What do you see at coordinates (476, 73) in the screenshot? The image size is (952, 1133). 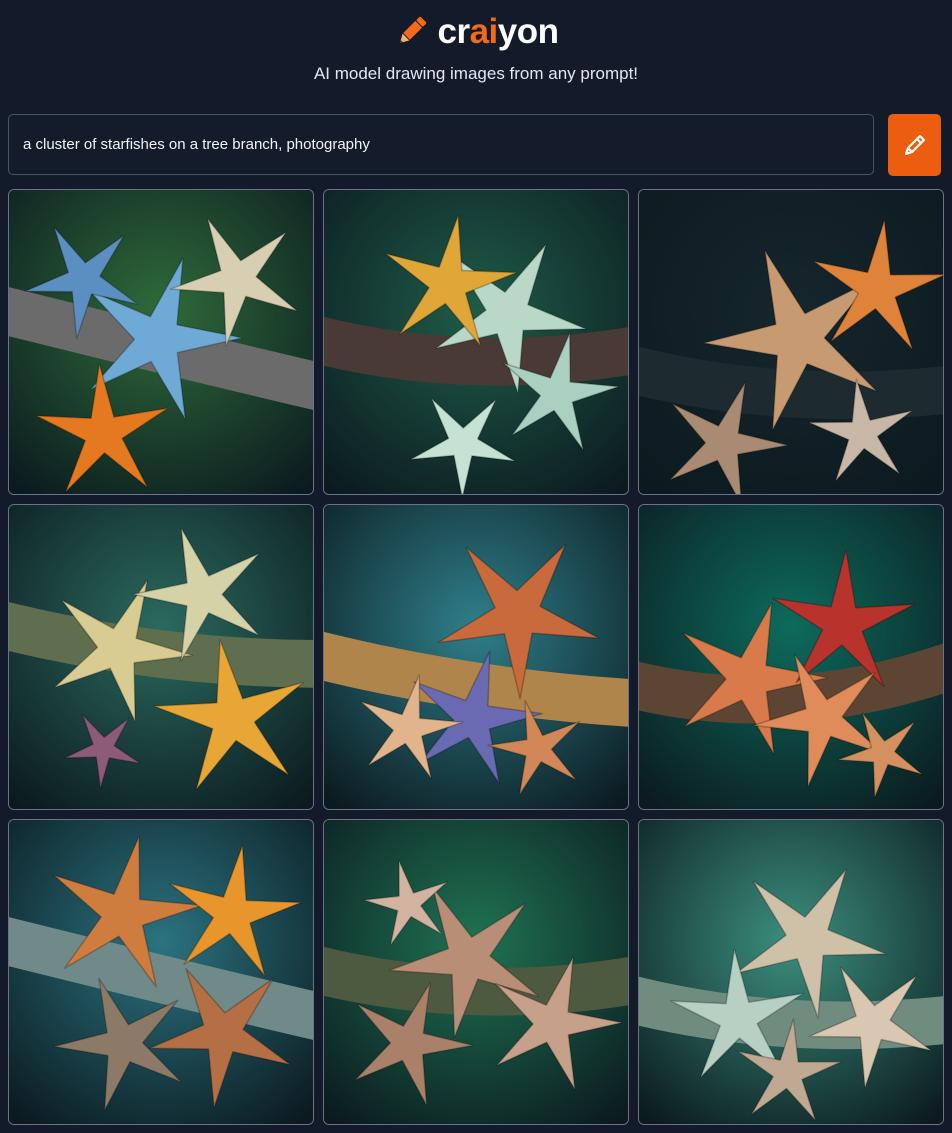 I see `tagline: AI model drawing images from any prompt!` at bounding box center [476, 73].